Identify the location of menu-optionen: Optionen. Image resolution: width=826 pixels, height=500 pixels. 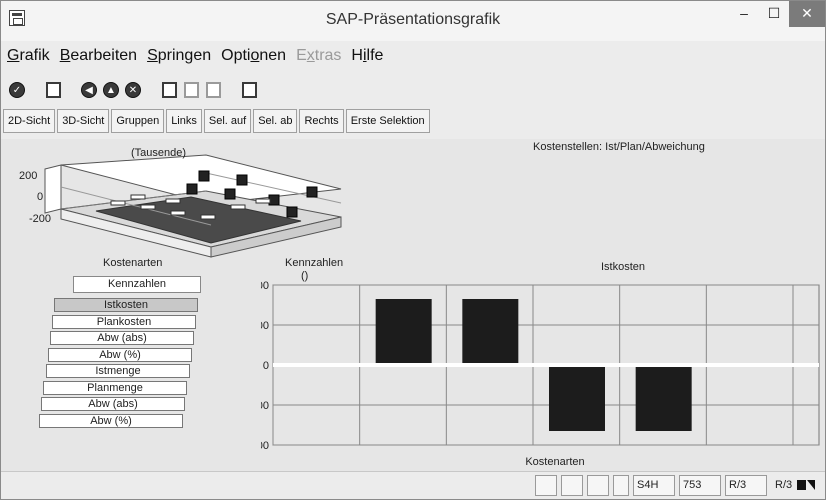
(253, 59).